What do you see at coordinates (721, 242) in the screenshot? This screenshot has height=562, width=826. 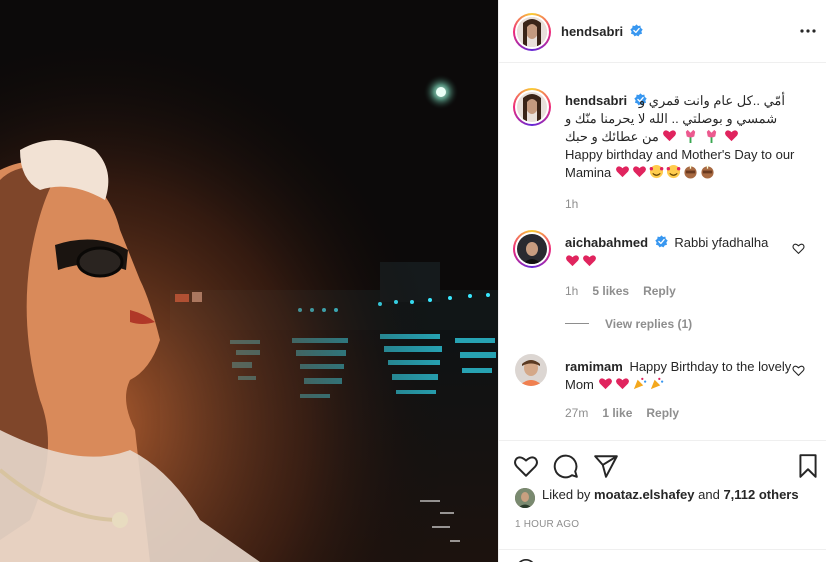 I see `comment-text: Rabbi yfadhalha` at bounding box center [721, 242].